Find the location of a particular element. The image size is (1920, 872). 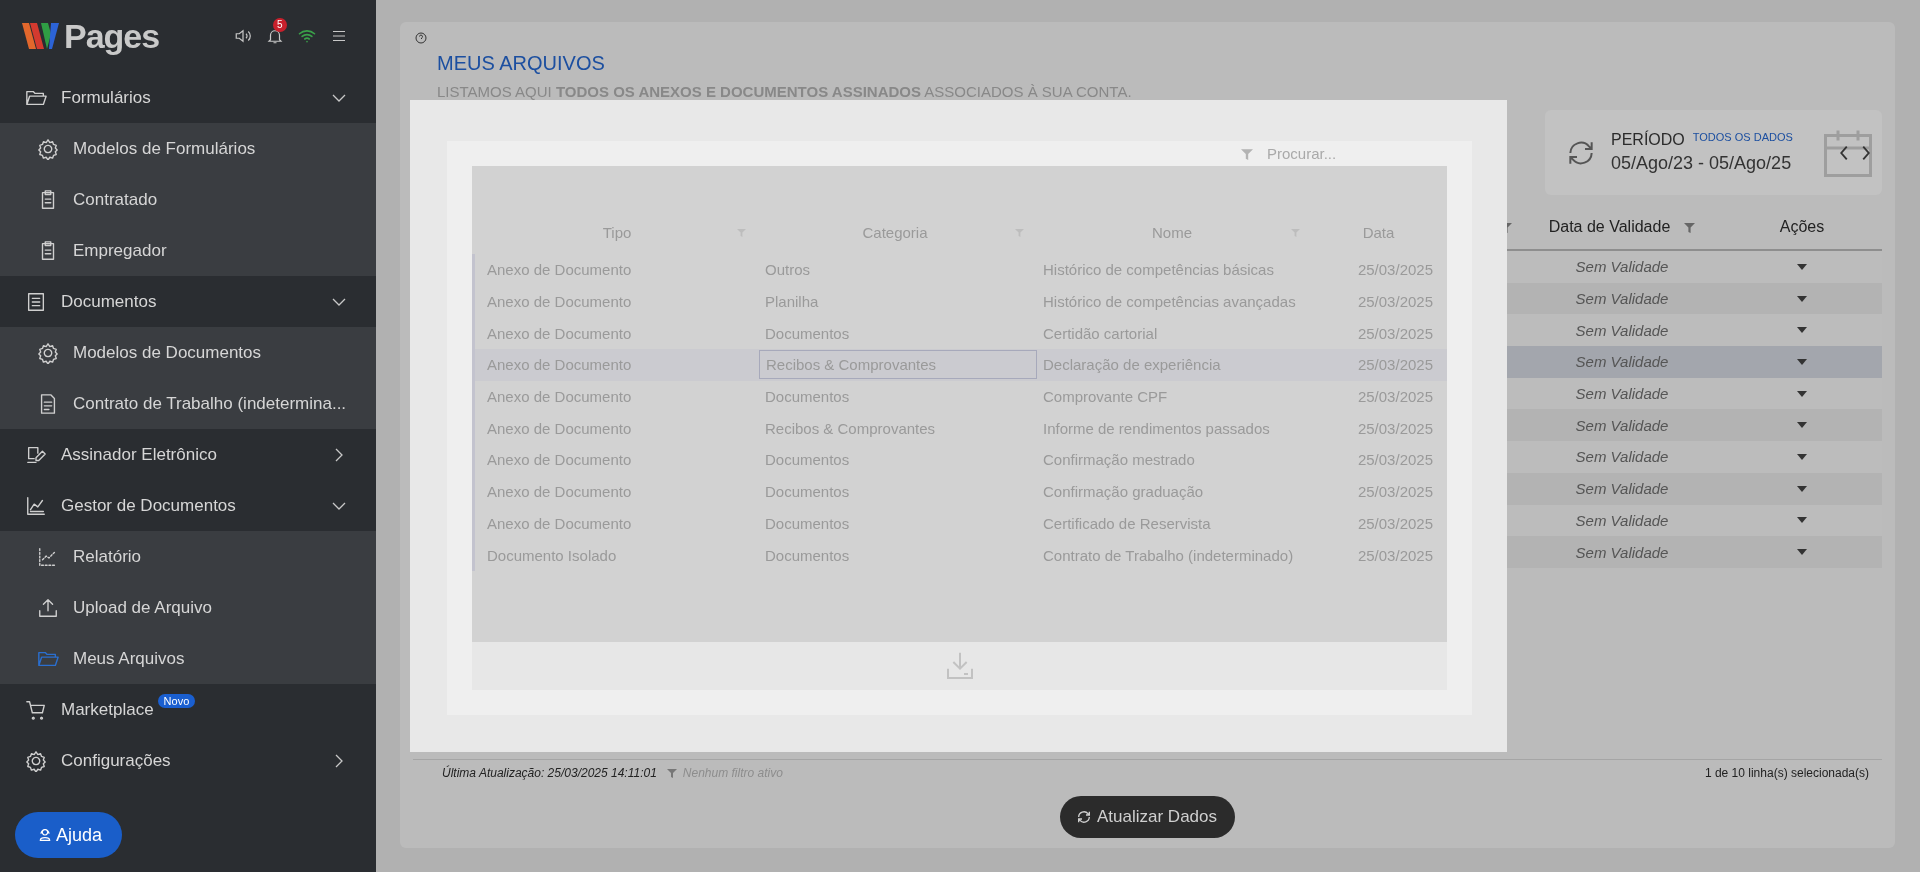

table-cell-text: Documento Isolado is located at coordinates (552, 555).